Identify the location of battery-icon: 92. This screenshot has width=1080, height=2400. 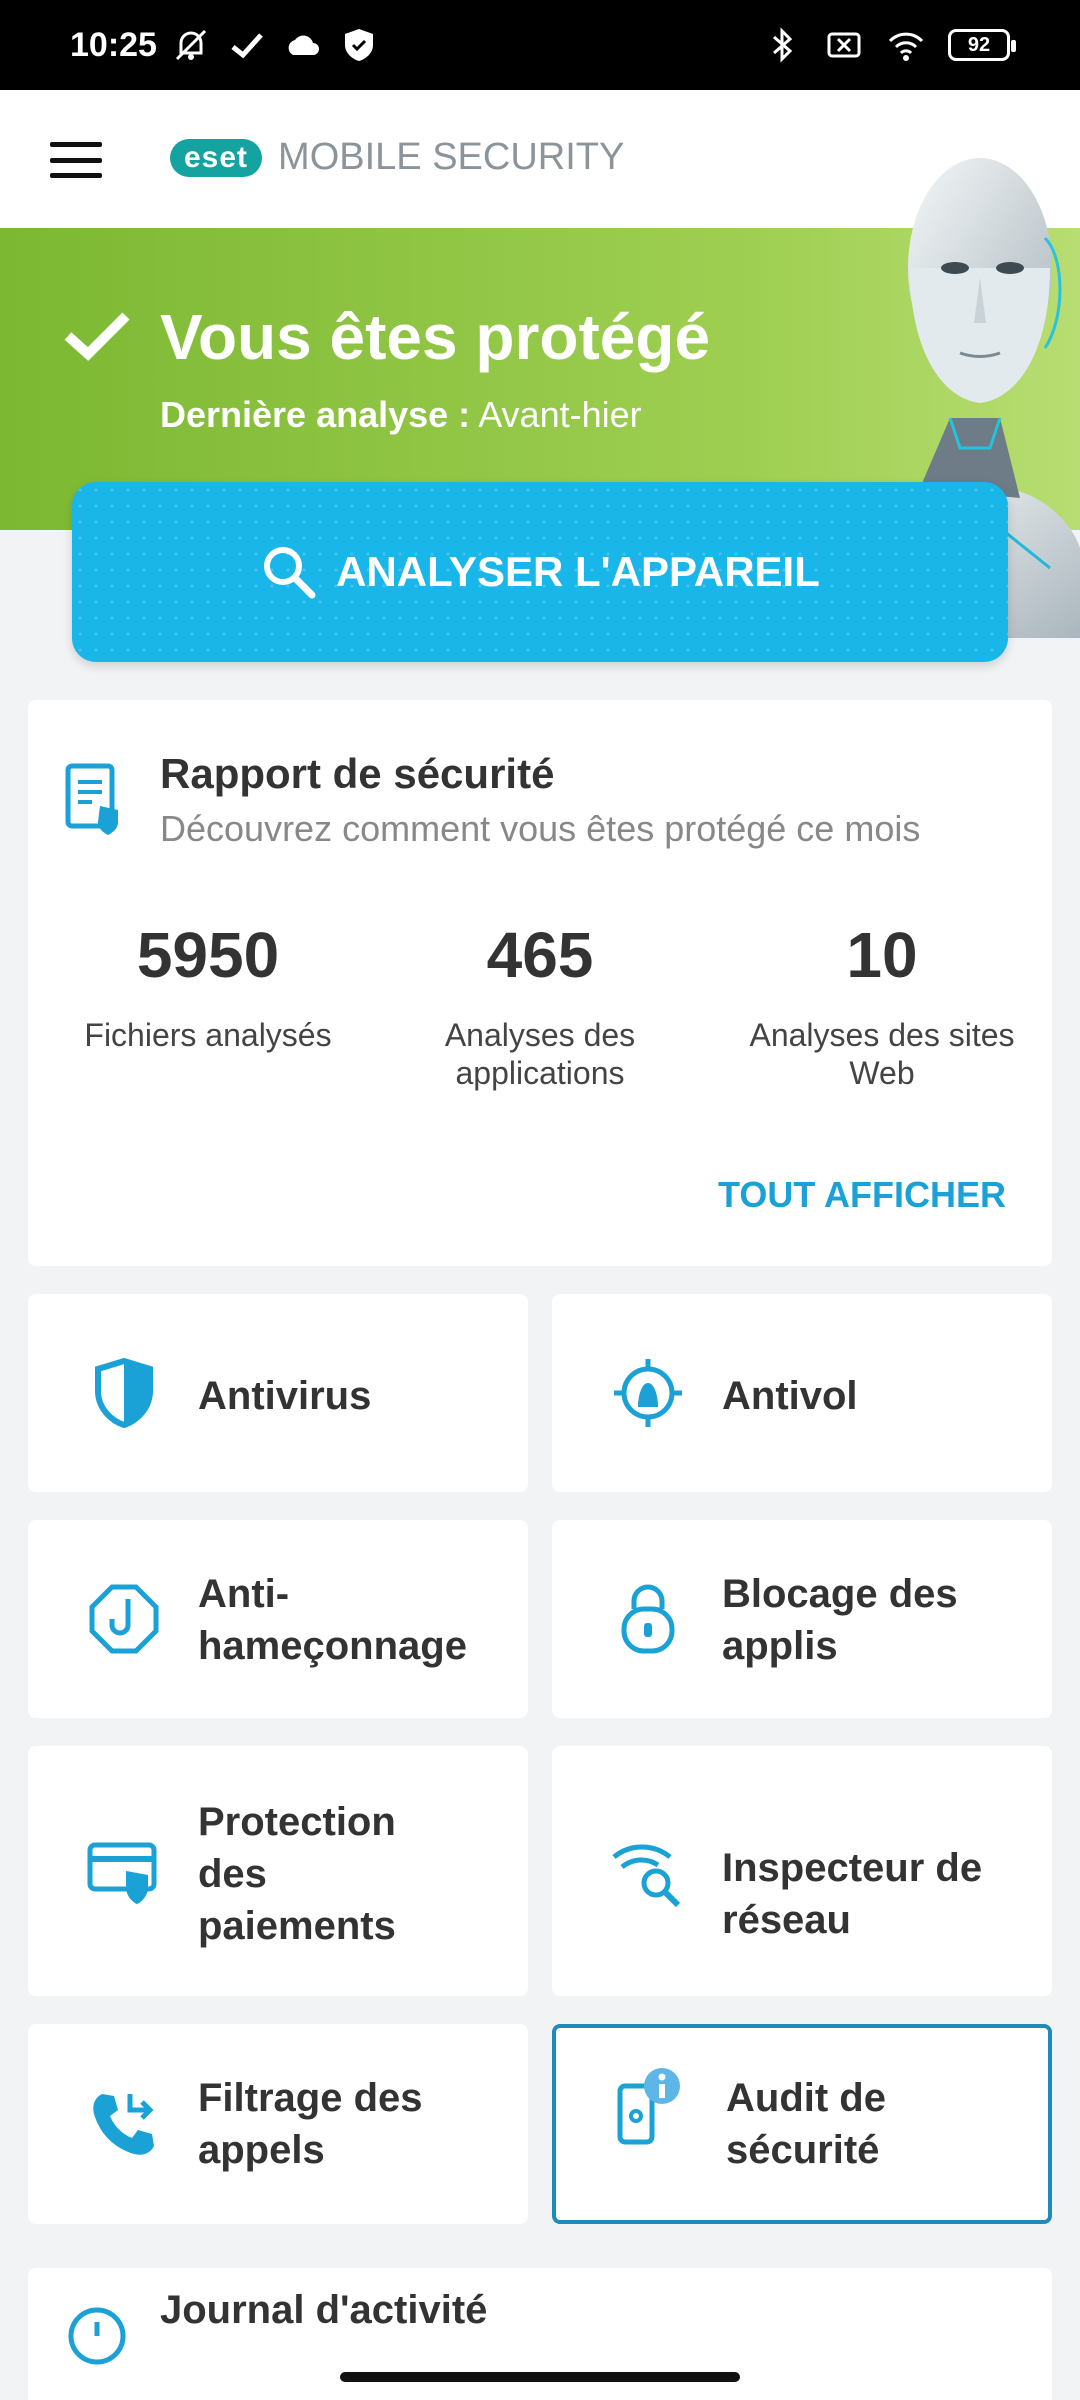
(982, 45).